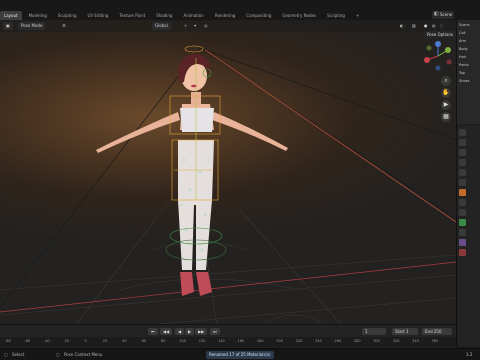 Image resolution: width=480 pixels, height=360 pixels. I want to click on start-frame-field: Start 1, so click(405, 331).